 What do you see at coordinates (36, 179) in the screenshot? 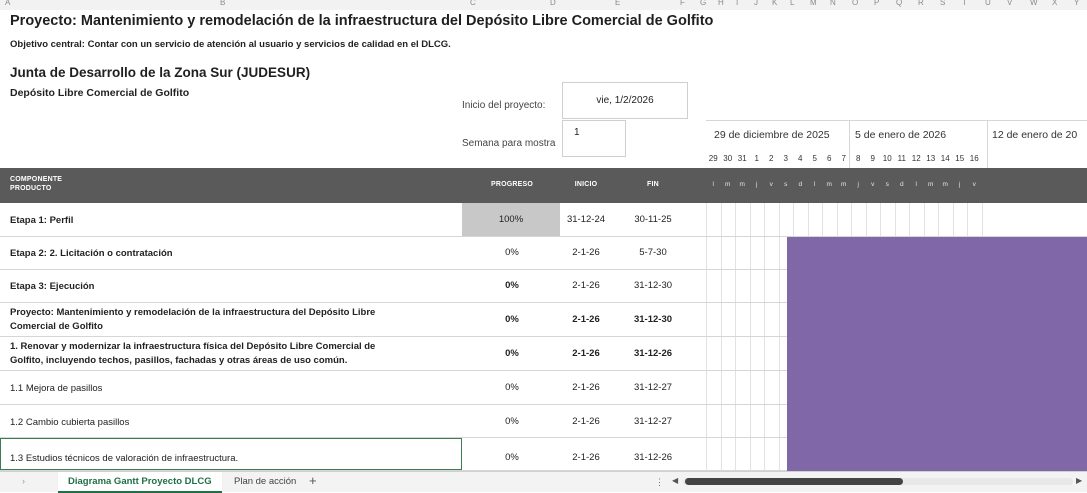
I see `header-component: COMPONENTE` at bounding box center [36, 179].